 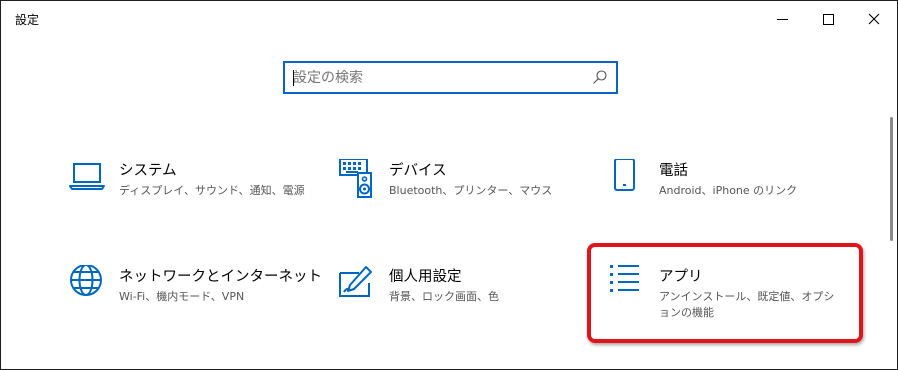 I want to click on category-description: 背景、ロック画面、色, so click(x=444, y=296).